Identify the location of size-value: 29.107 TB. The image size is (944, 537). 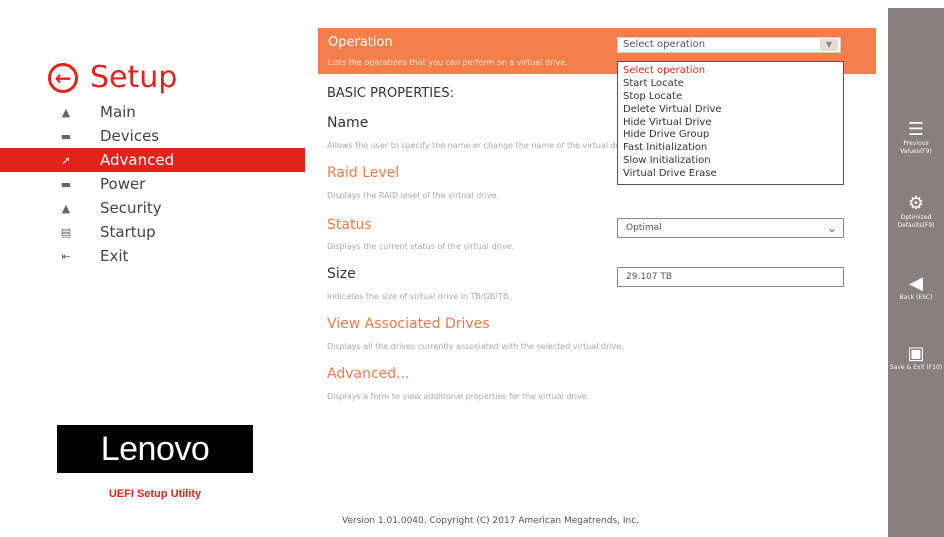
(649, 277).